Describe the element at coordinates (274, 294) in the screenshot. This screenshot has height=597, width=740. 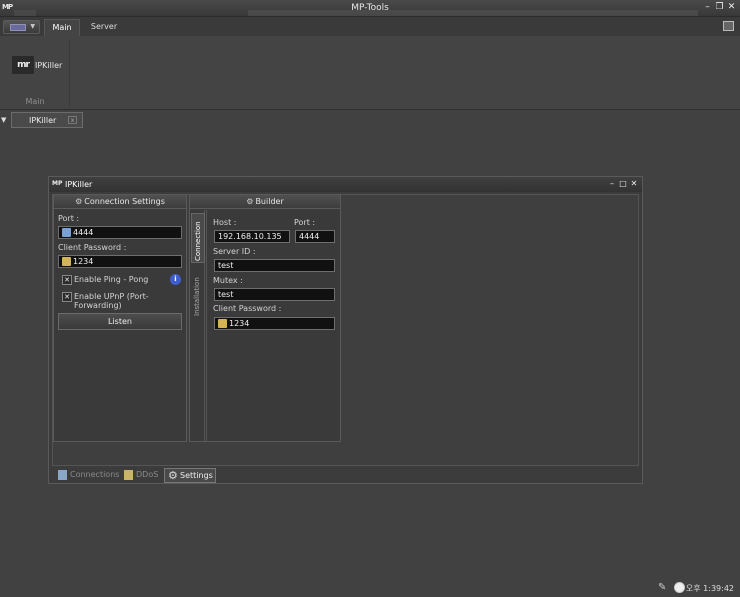
I see `mutex-field: test` at that location.